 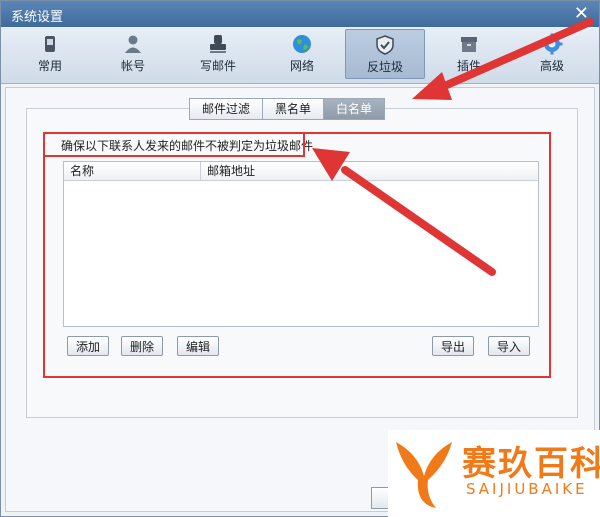 What do you see at coordinates (581, 13) in the screenshot?
I see `close-icon: ✕` at bounding box center [581, 13].